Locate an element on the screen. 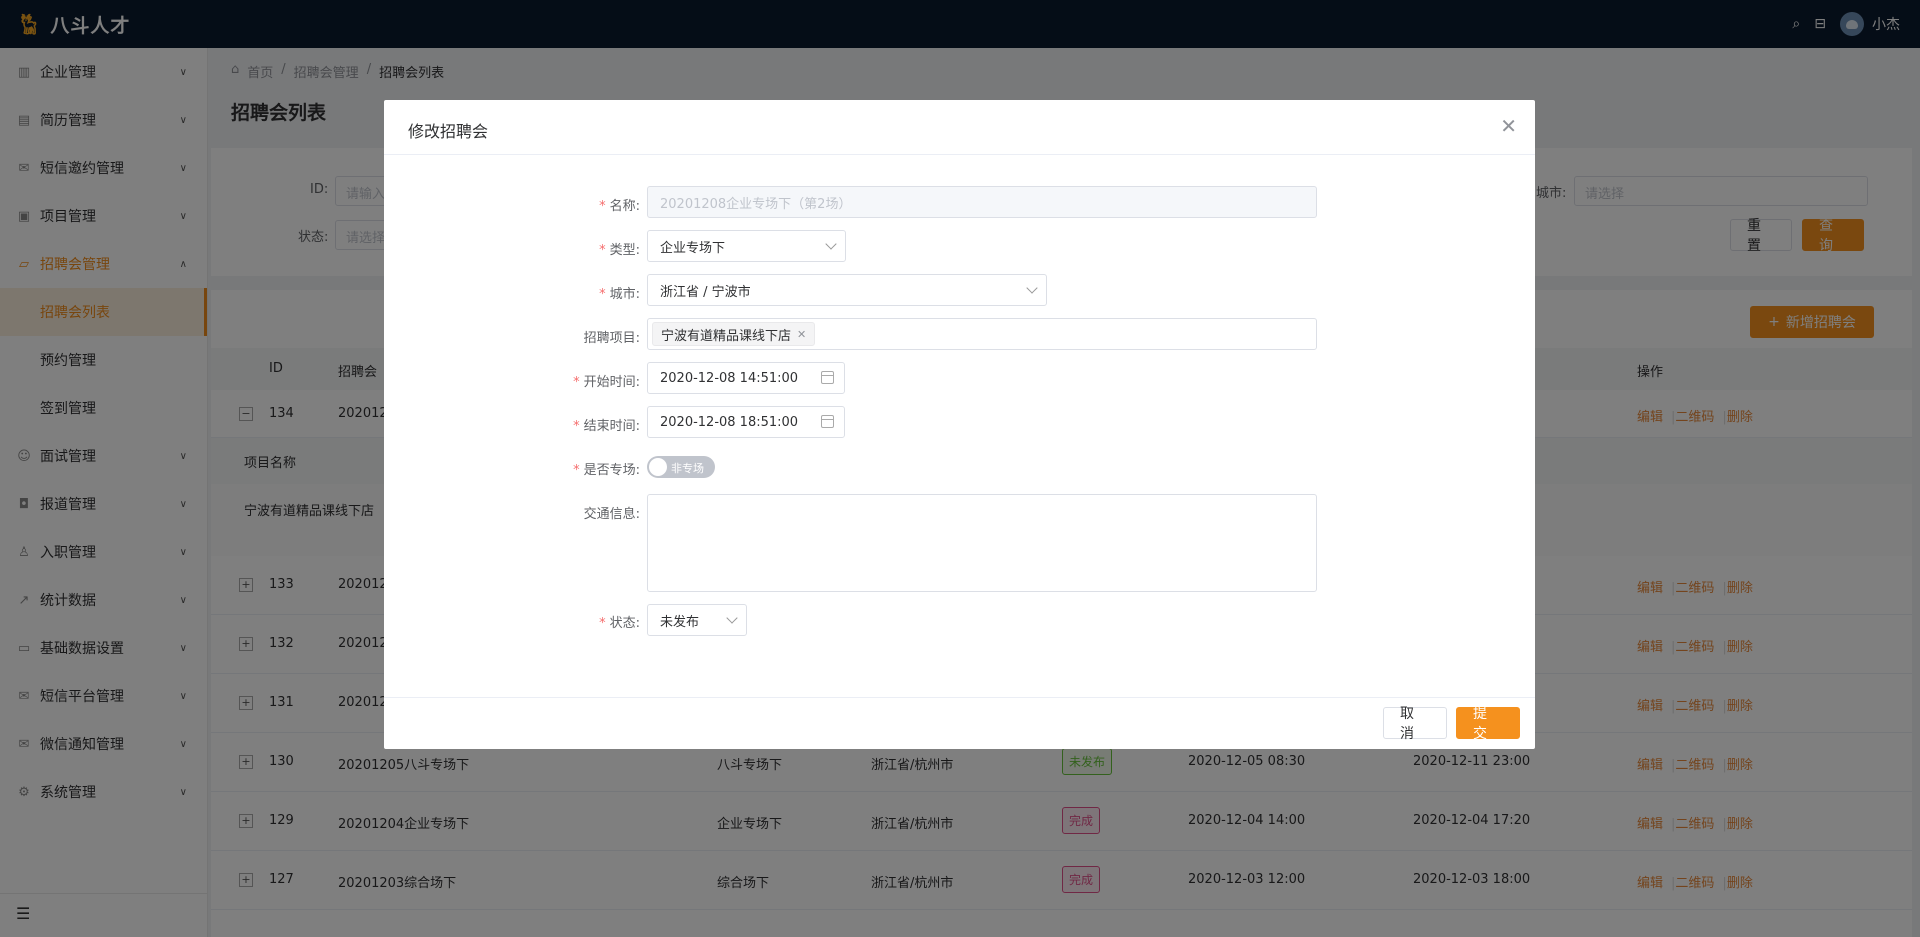 This screenshot has height=937, width=1920. special-label-text: 是否专场: is located at coordinates (611, 470).